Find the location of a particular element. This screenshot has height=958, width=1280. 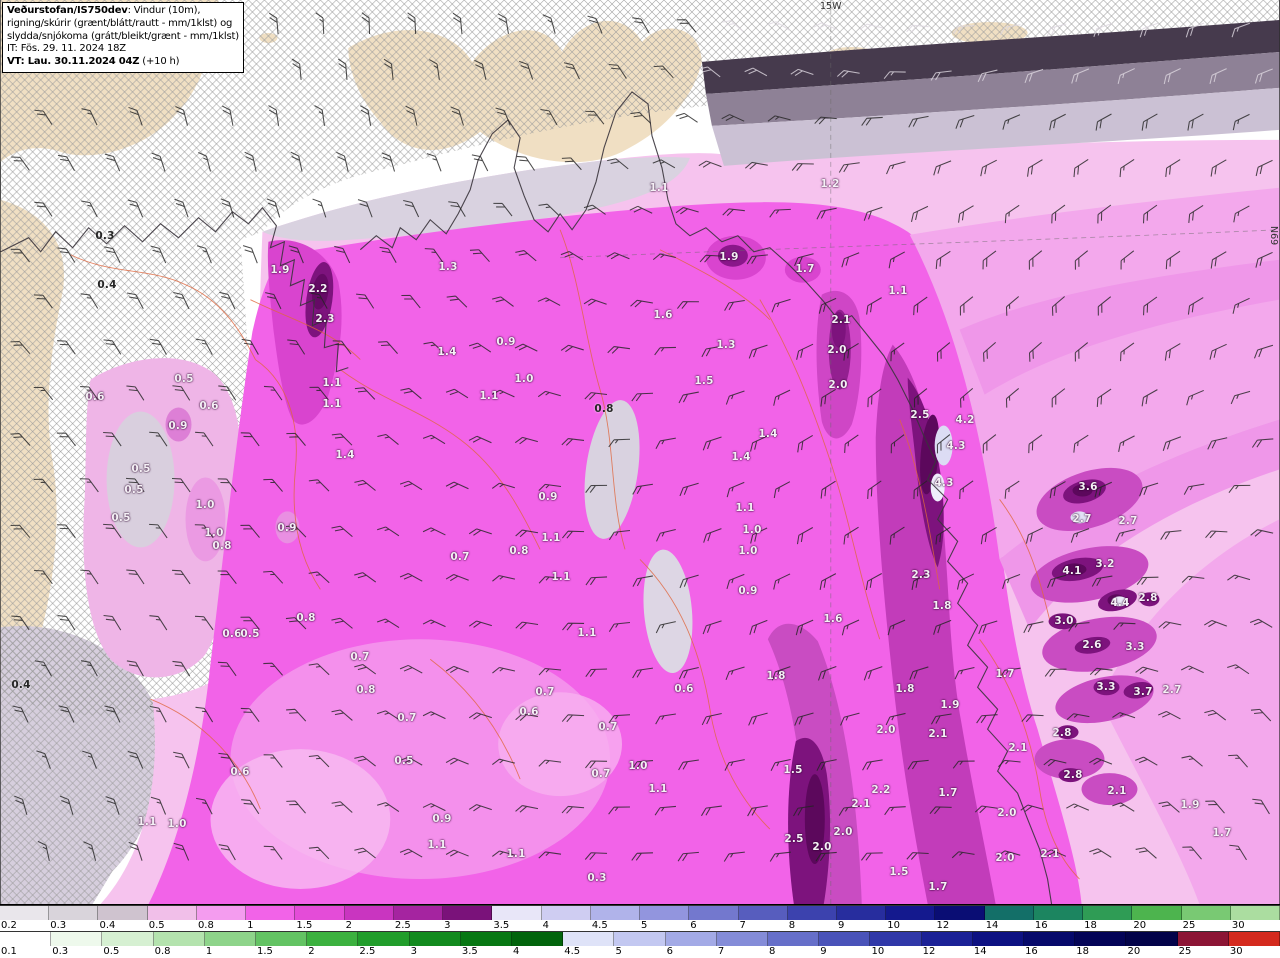

scale-cell-snow-5: 5 is located at coordinates (665, 918).